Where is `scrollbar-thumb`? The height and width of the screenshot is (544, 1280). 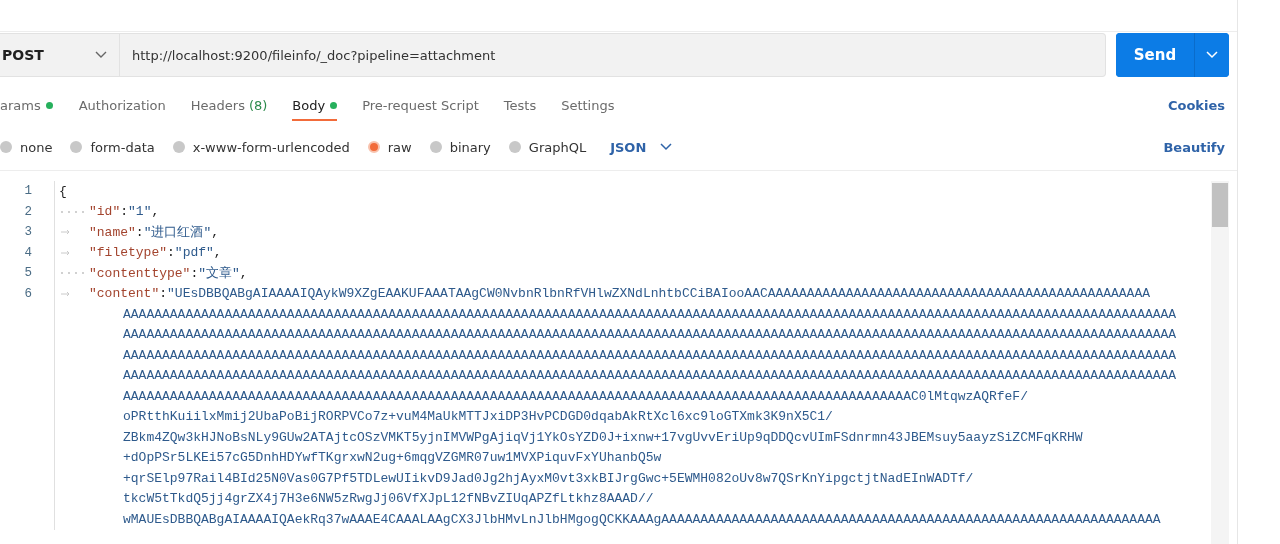
scrollbar-thumb is located at coordinates (1220, 205).